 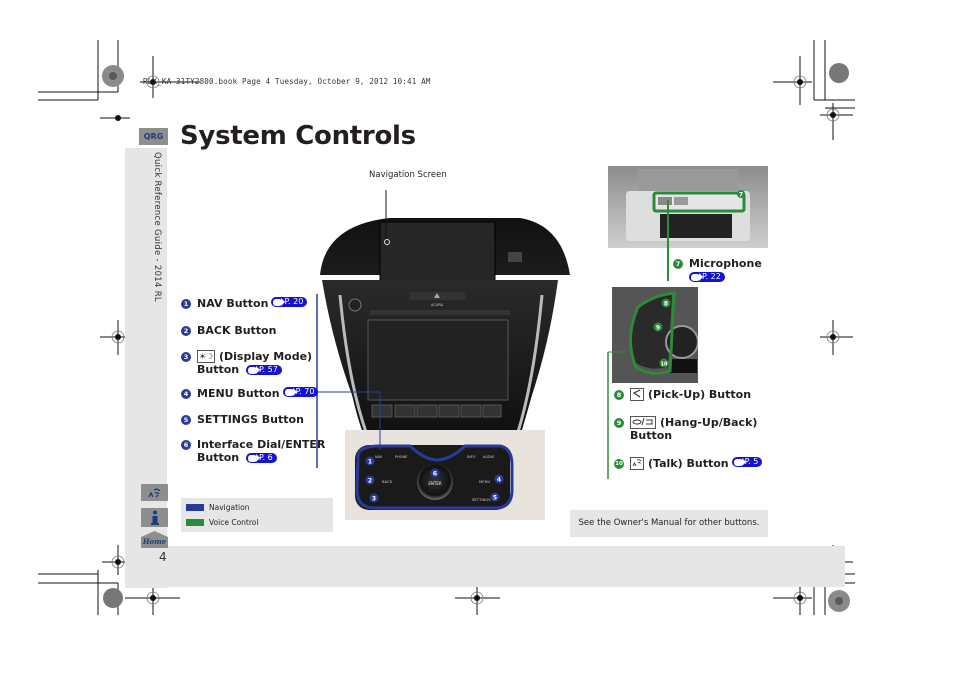 What do you see at coordinates (435, 474) in the screenshot?
I see `svg-text: 6` at bounding box center [435, 474].